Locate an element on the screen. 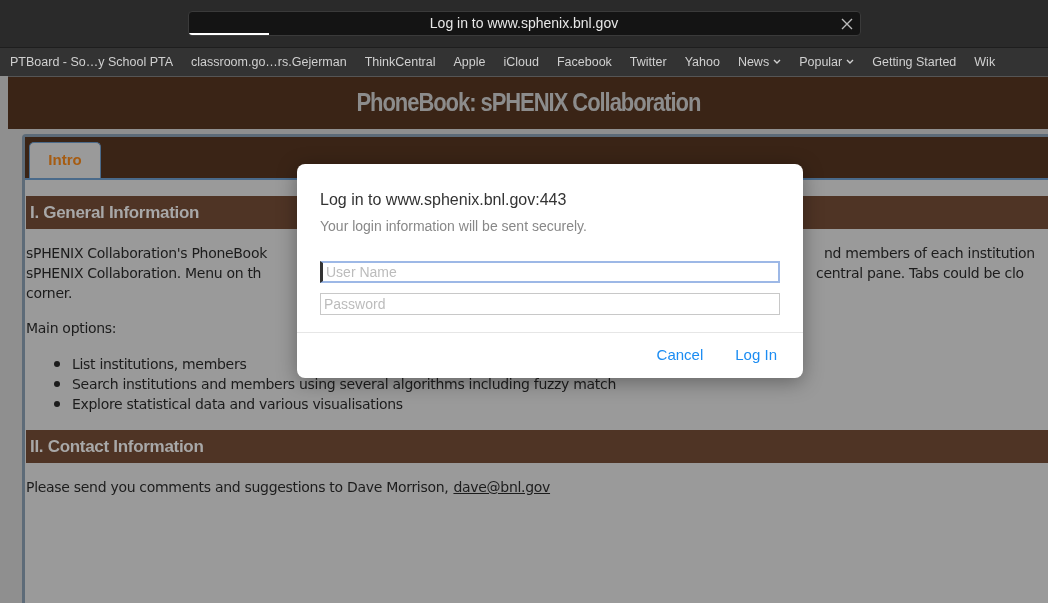 This screenshot has width=1048, height=603. intro-text: sPHENIX Collaboration's PhoneBook is located at coordinates (146, 253).